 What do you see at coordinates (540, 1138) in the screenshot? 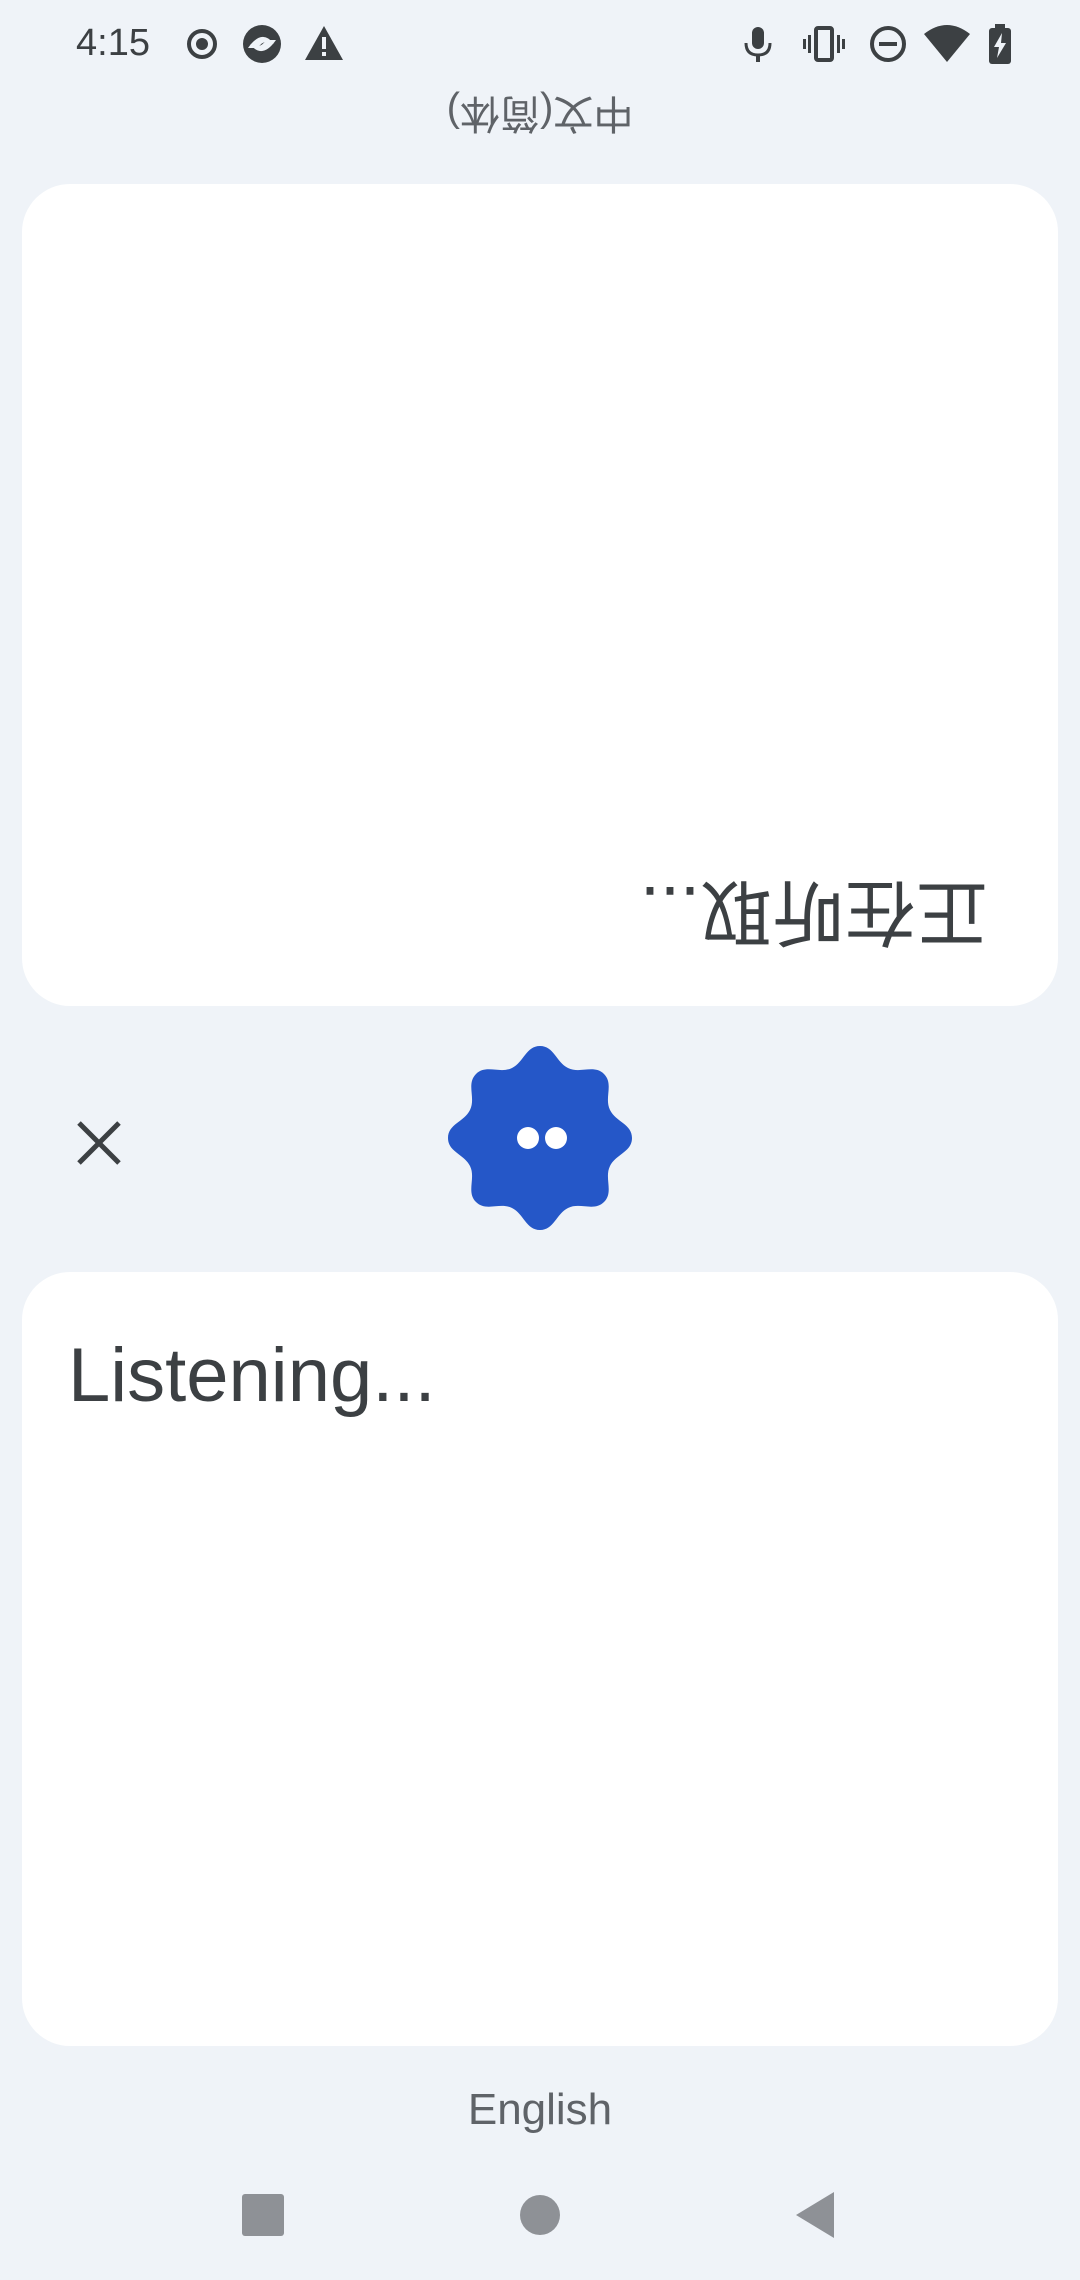
I see `mic-badge-icon` at bounding box center [540, 1138].